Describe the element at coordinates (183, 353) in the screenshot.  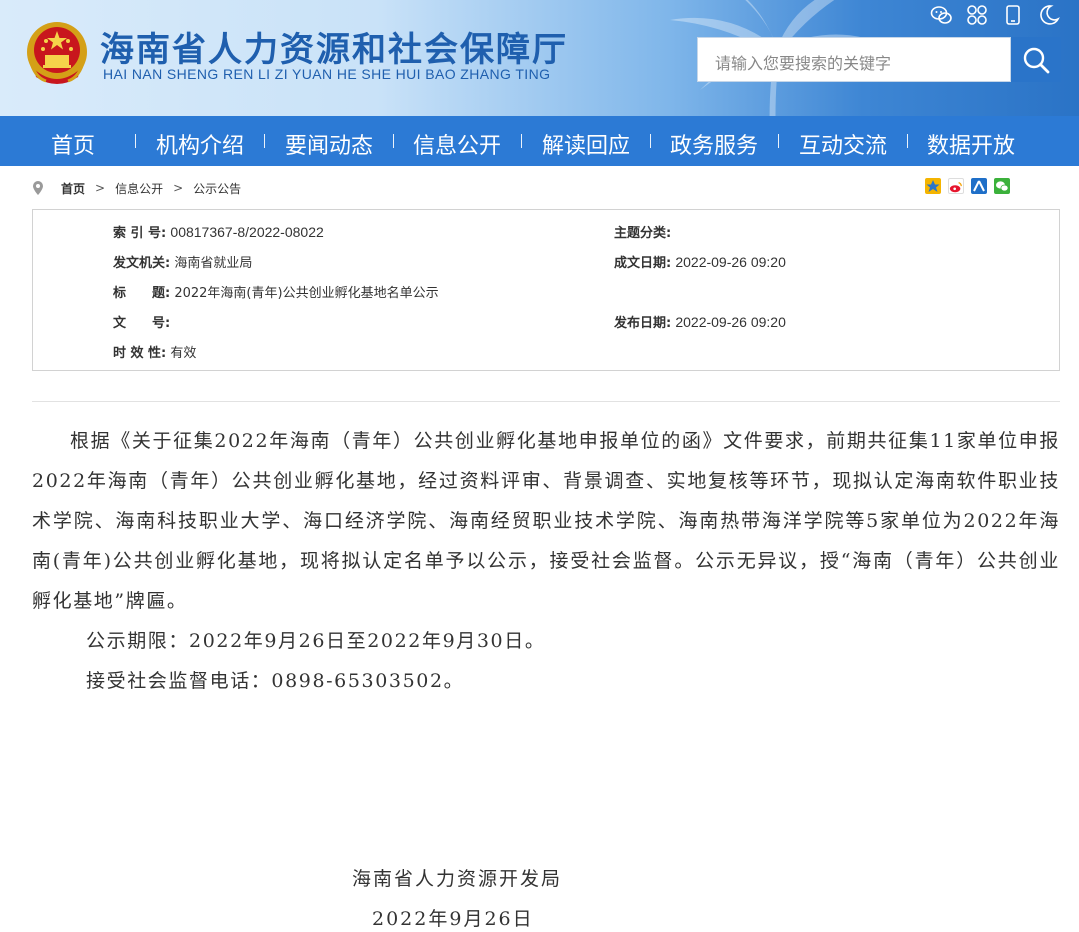
I see `info-validity-value: 有效` at that location.